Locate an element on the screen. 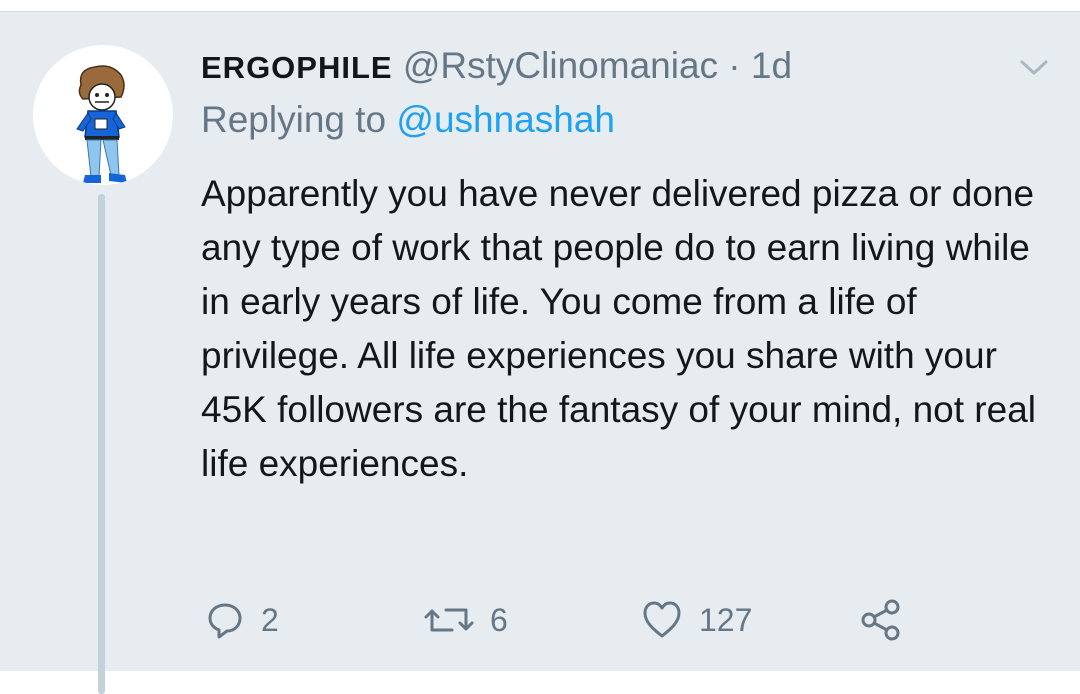 This screenshot has width=1080, height=694. replying-to: Replying to @ushnashah is located at coordinates (408, 120).